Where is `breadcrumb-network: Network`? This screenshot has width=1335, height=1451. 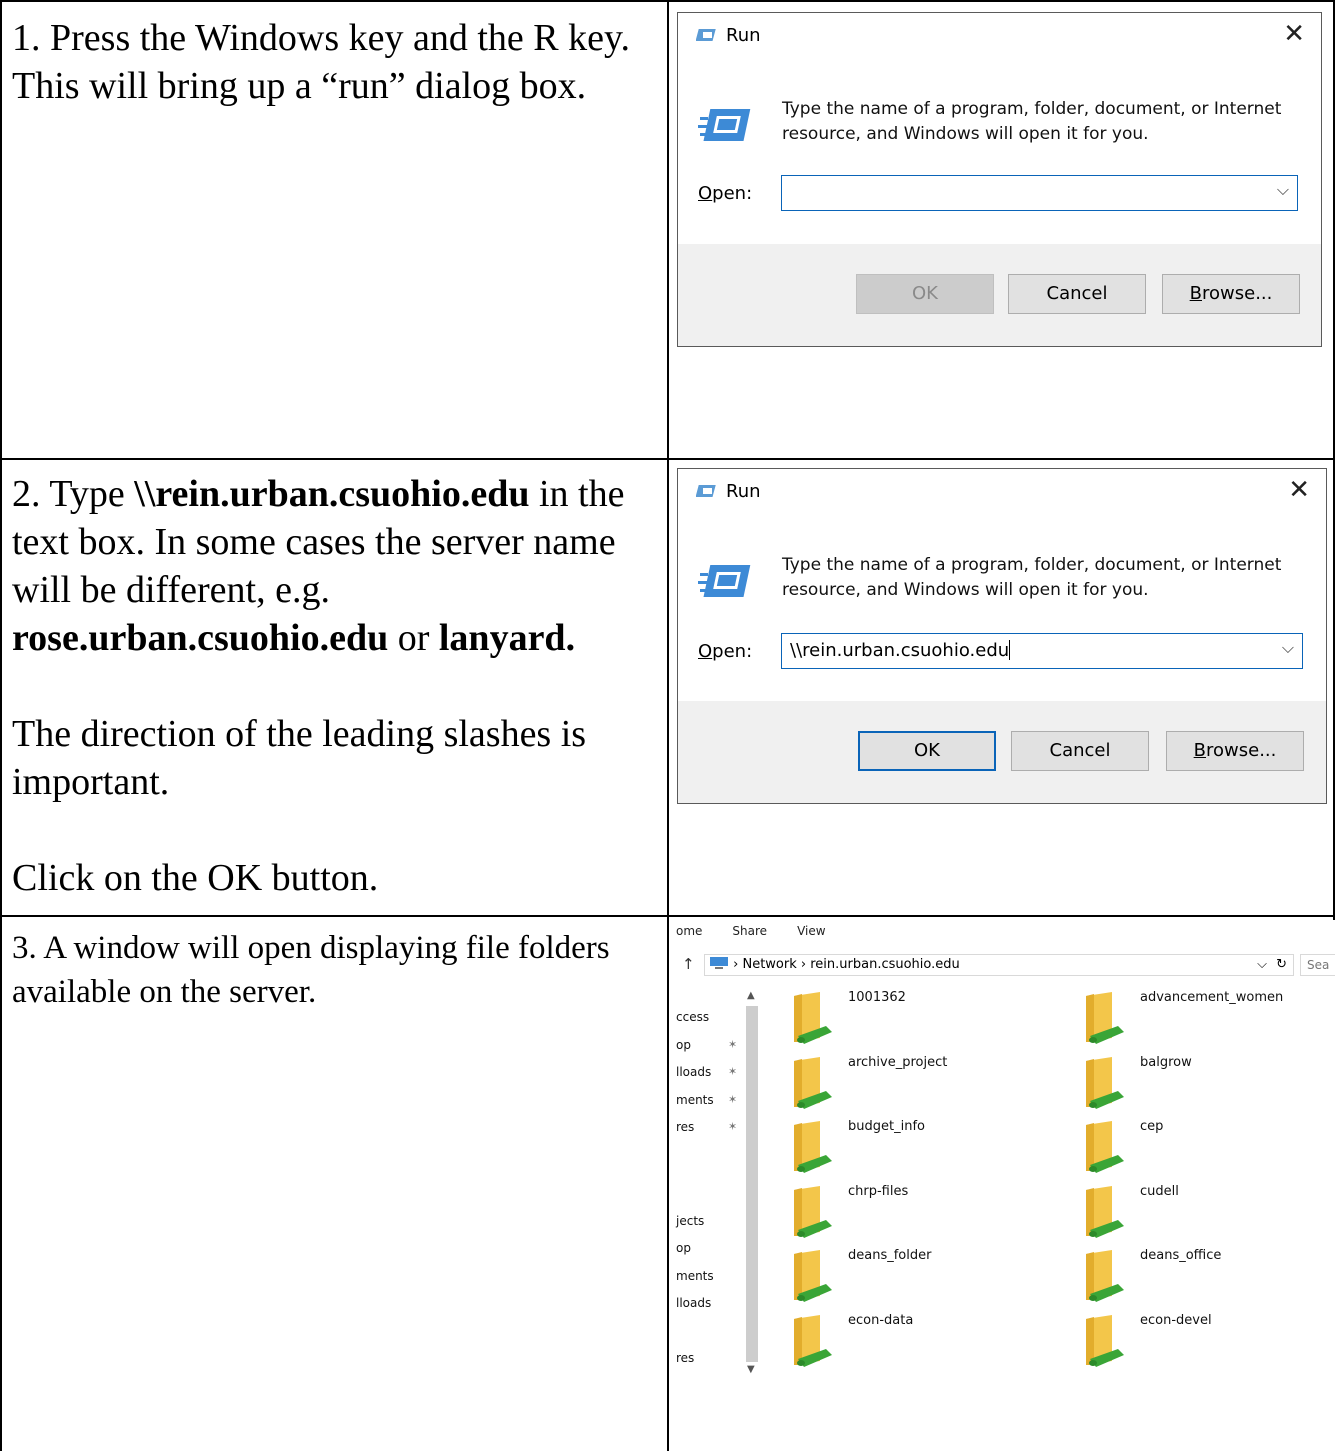
breadcrumb-network: Network is located at coordinates (769, 964).